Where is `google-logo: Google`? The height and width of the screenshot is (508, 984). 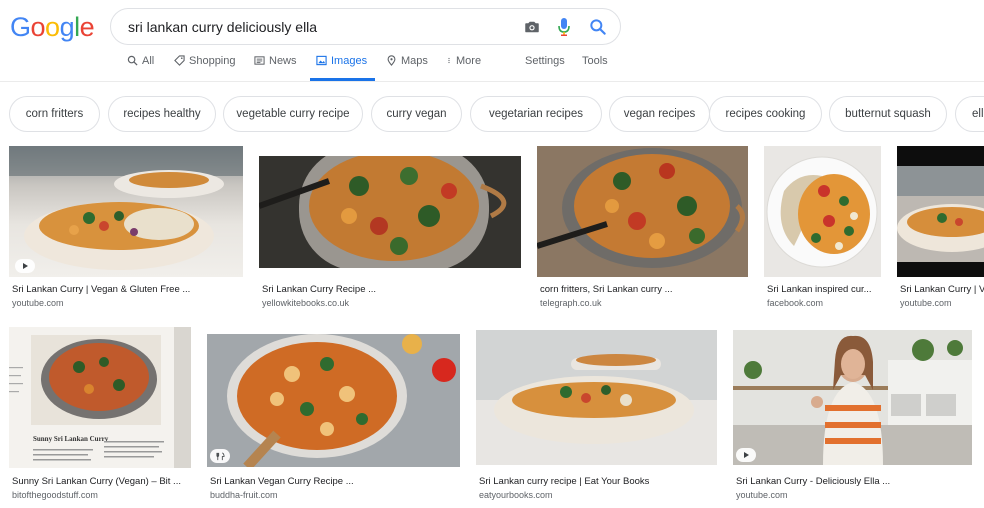 google-logo: Google is located at coordinates (52, 27).